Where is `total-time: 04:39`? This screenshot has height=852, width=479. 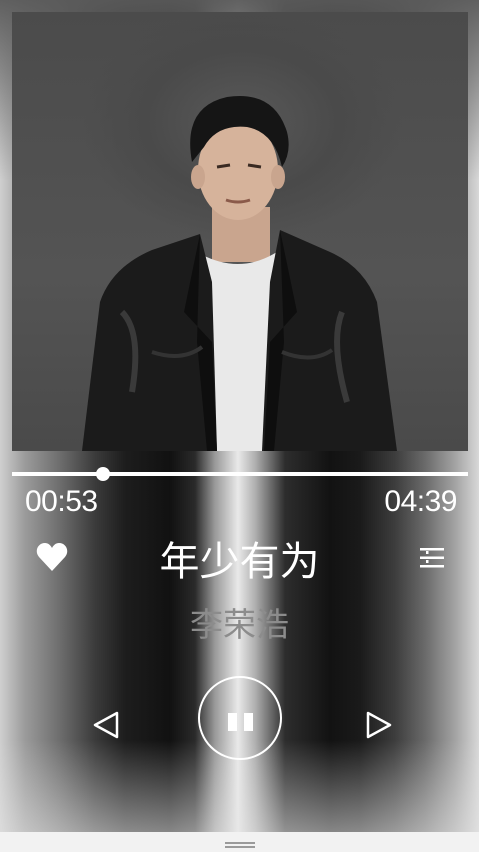 total-time: 04:39 is located at coordinates (420, 501).